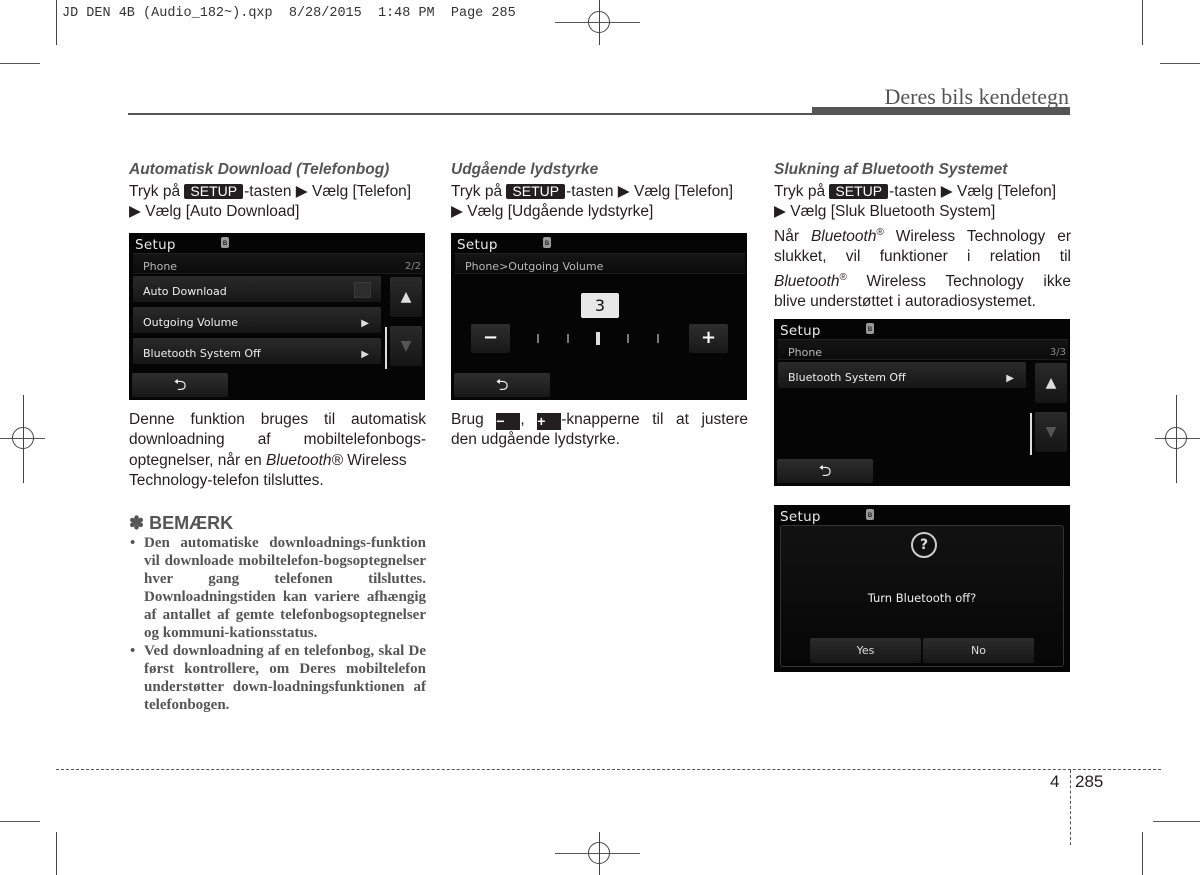  Describe the element at coordinates (412, 266) in the screenshot. I see `page-indicator: 2/2` at that location.